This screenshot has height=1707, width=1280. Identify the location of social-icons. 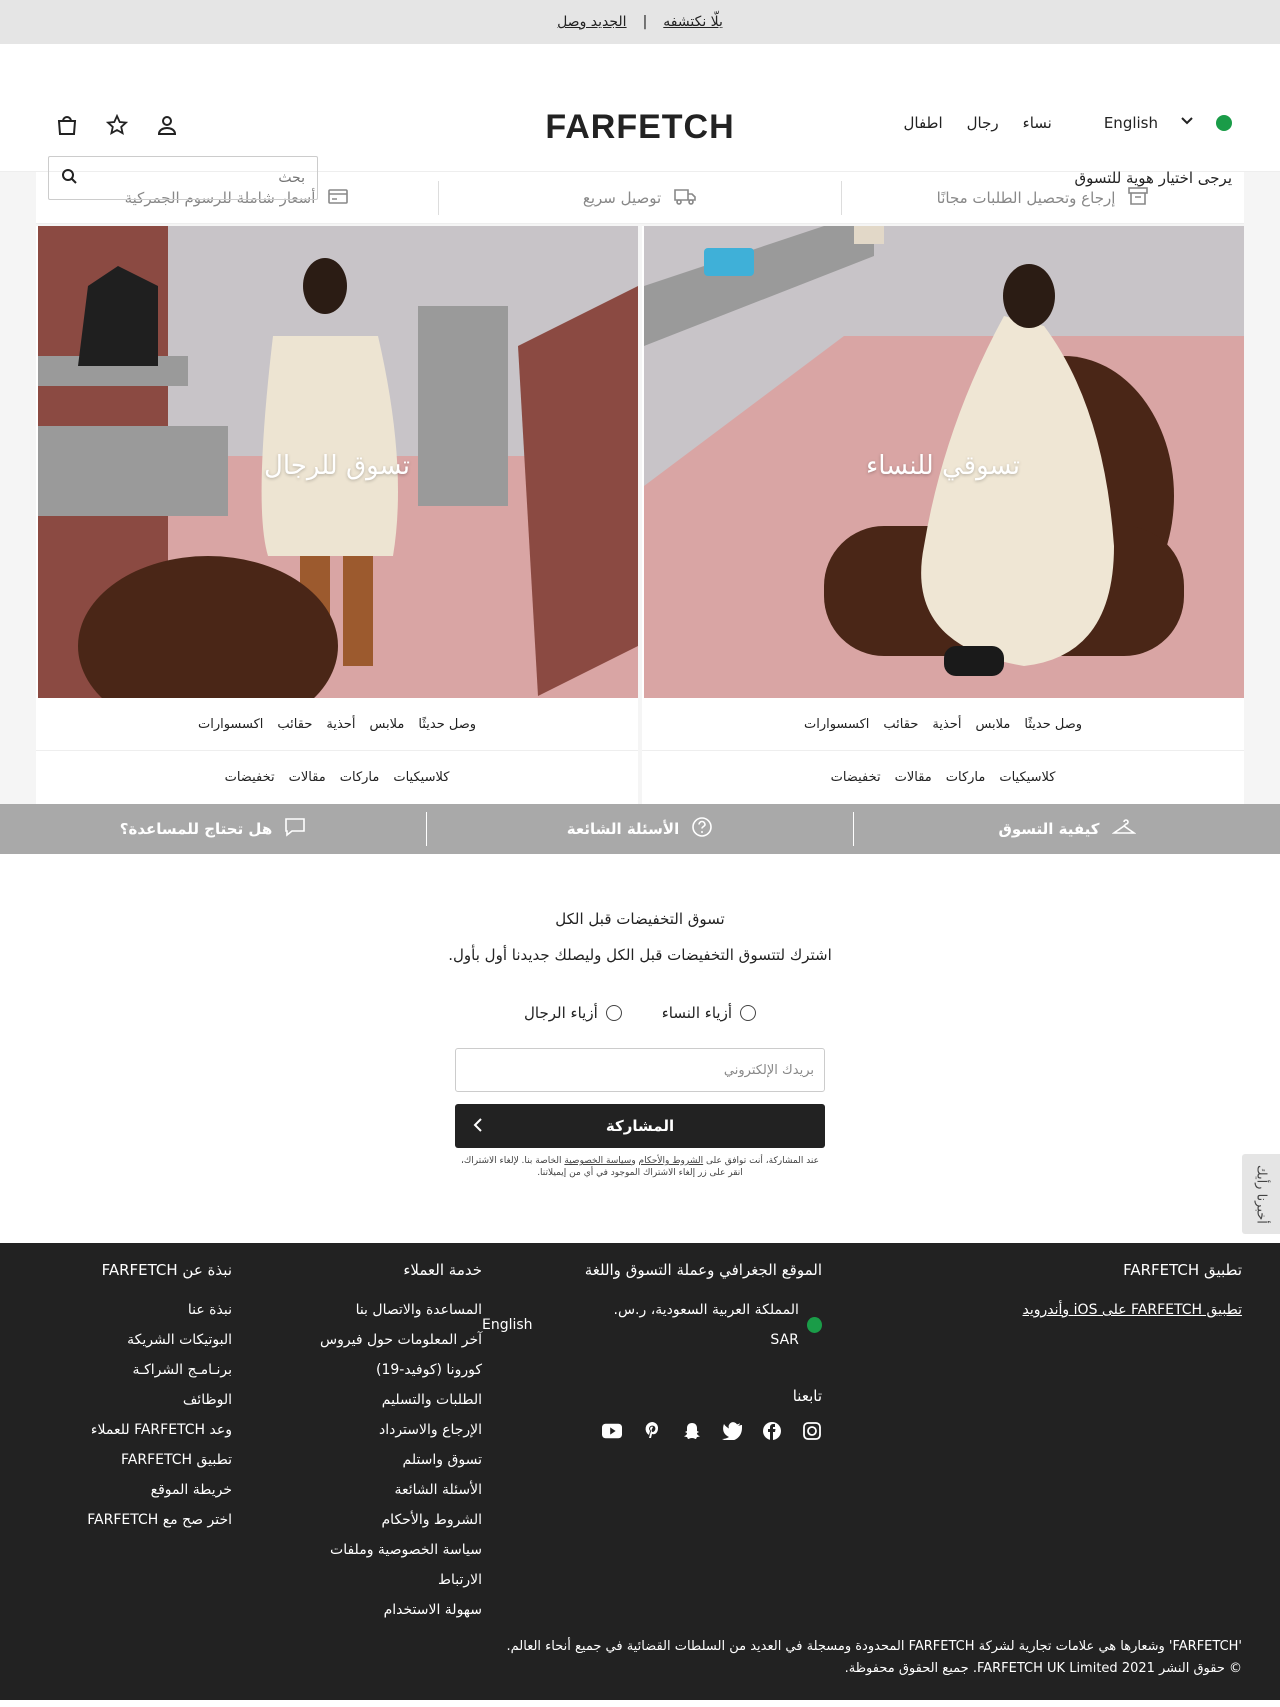
(652, 1431).